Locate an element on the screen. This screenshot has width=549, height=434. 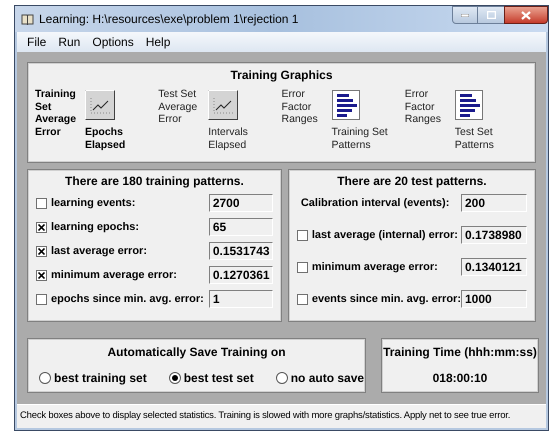
panel-title: Training Time (hhh:mm:ss) is located at coordinates (460, 352).